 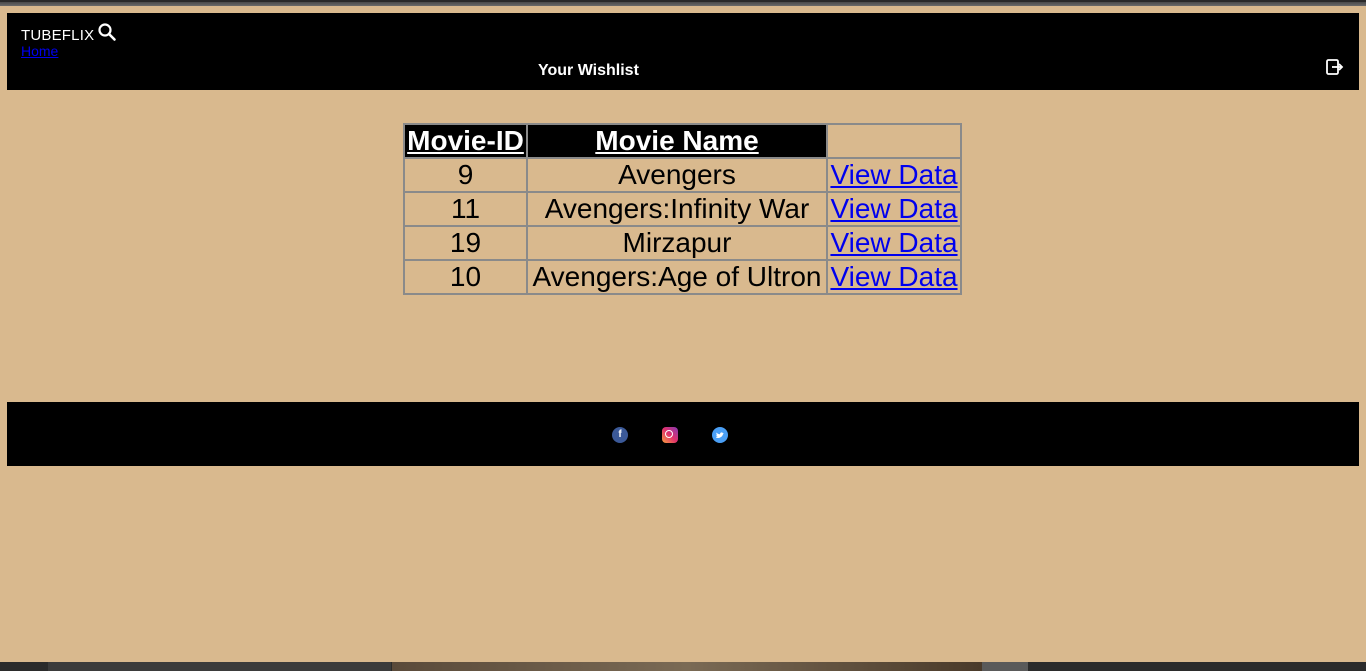 I want to click on movie-name-cell: Avengers:Age of Ultron, so click(x=677, y=277).